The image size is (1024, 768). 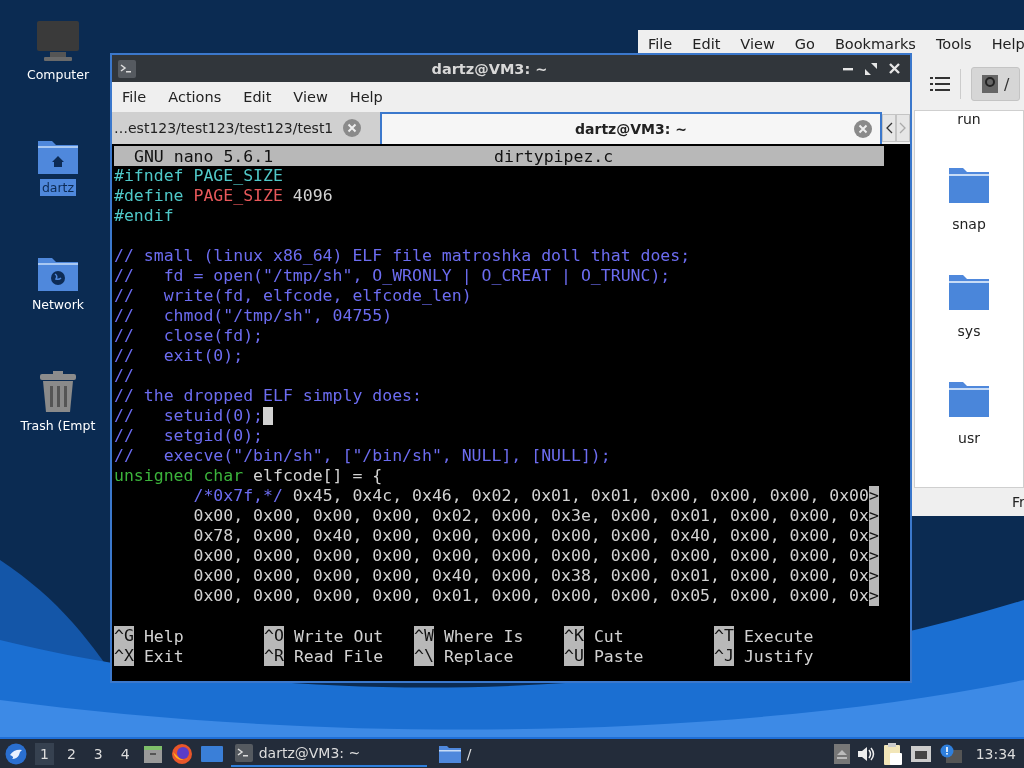 I want to click on code-line: // chmod("/tmp/sh", 04755), so click(x=253, y=316).